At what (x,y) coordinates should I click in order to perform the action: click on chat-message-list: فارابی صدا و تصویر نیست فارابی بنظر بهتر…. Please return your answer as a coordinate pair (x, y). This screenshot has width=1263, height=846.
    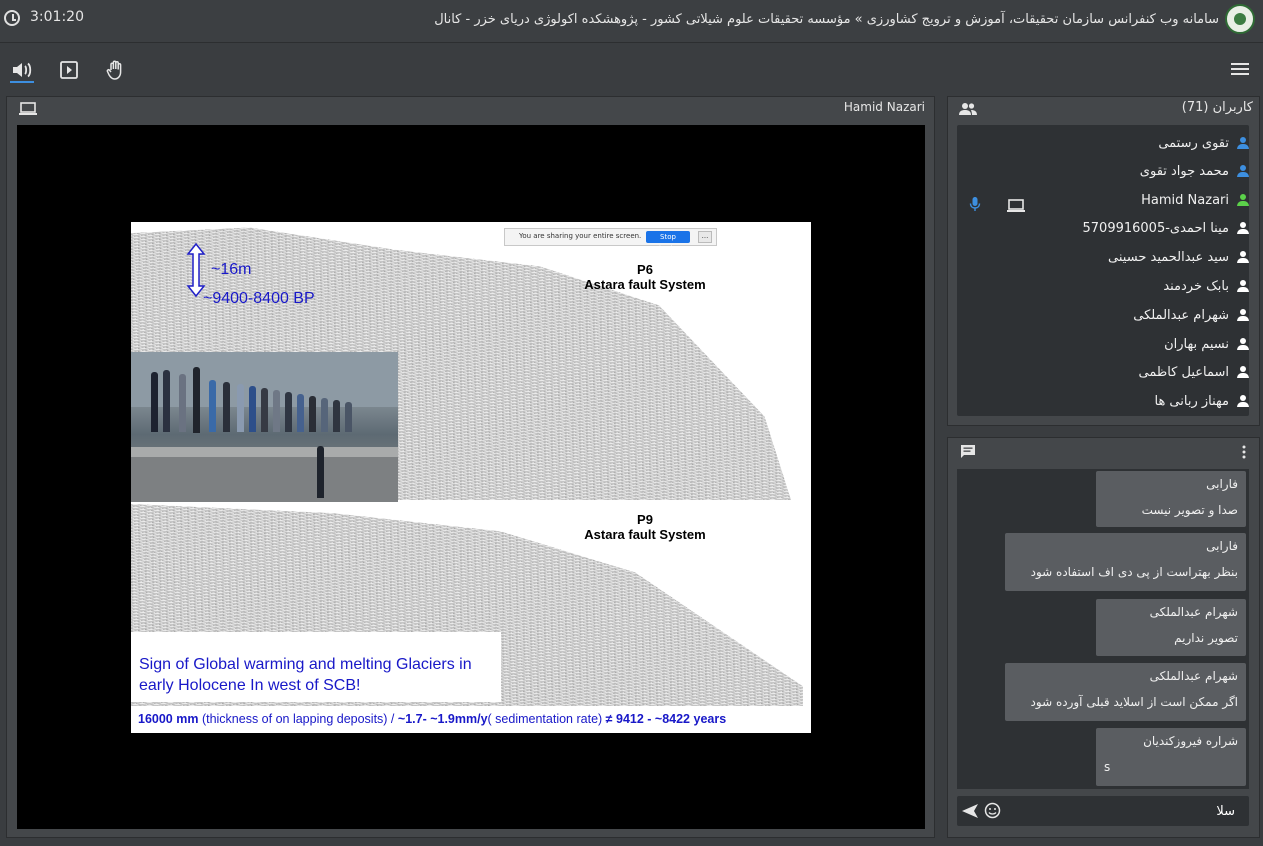
    Looking at the image, I should click on (1103, 629).